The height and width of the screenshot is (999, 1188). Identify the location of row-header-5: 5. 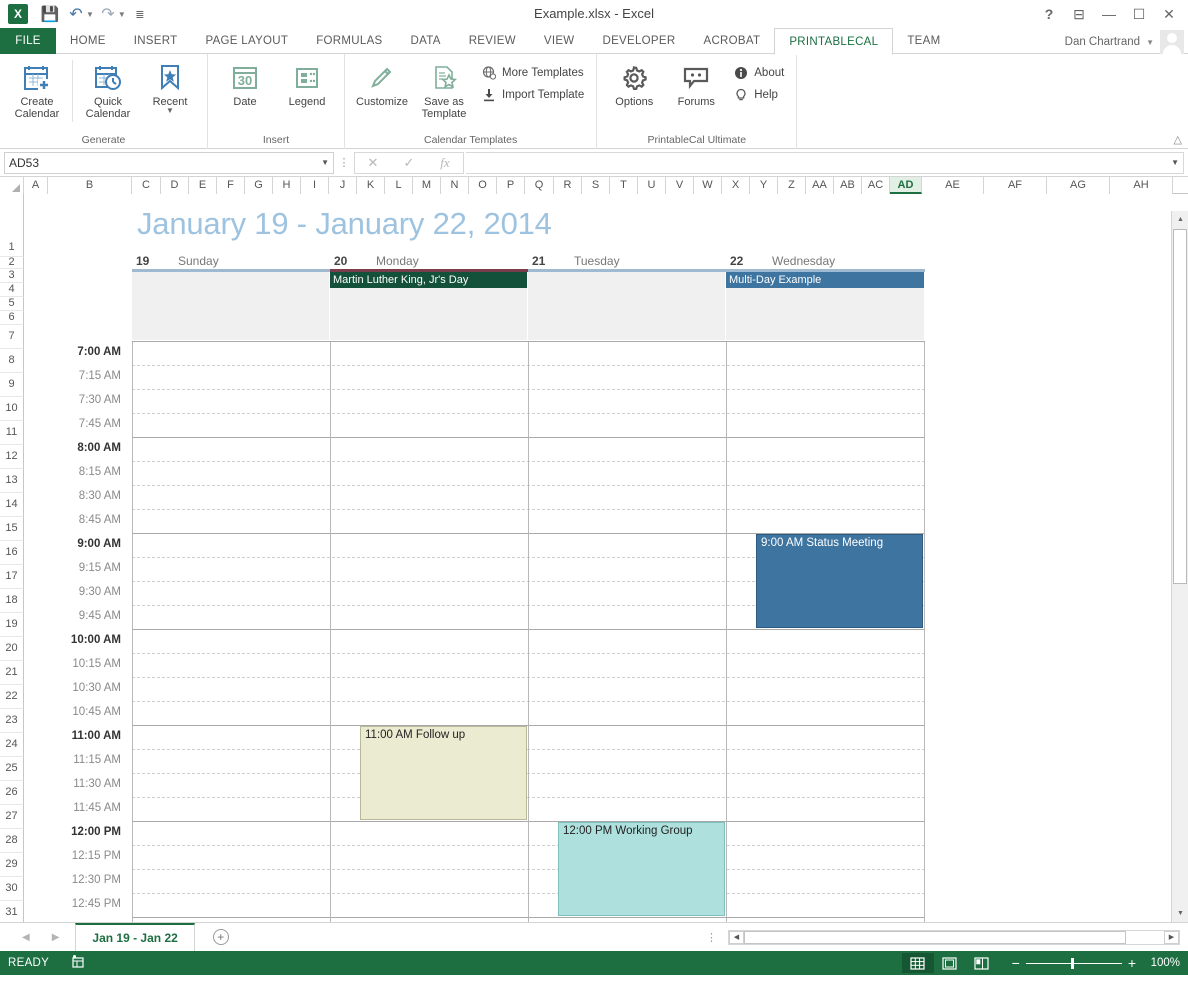
(12, 304).